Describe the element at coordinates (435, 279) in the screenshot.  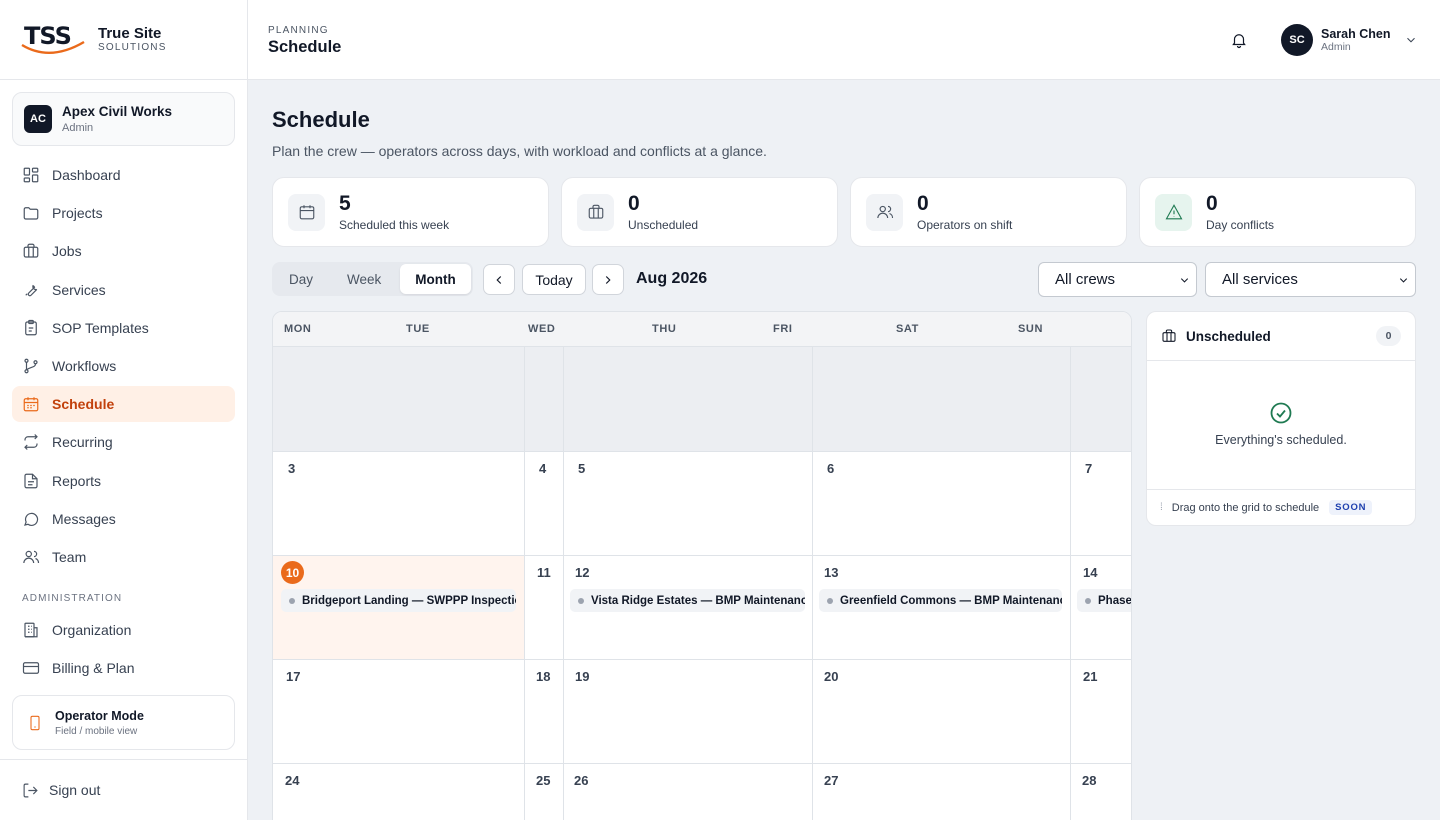
I see `tab-month: Month` at that location.